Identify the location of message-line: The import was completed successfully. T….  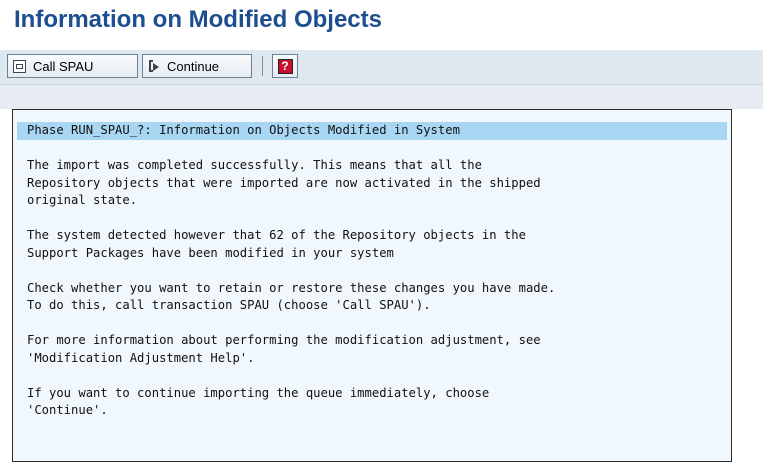
(254, 165).